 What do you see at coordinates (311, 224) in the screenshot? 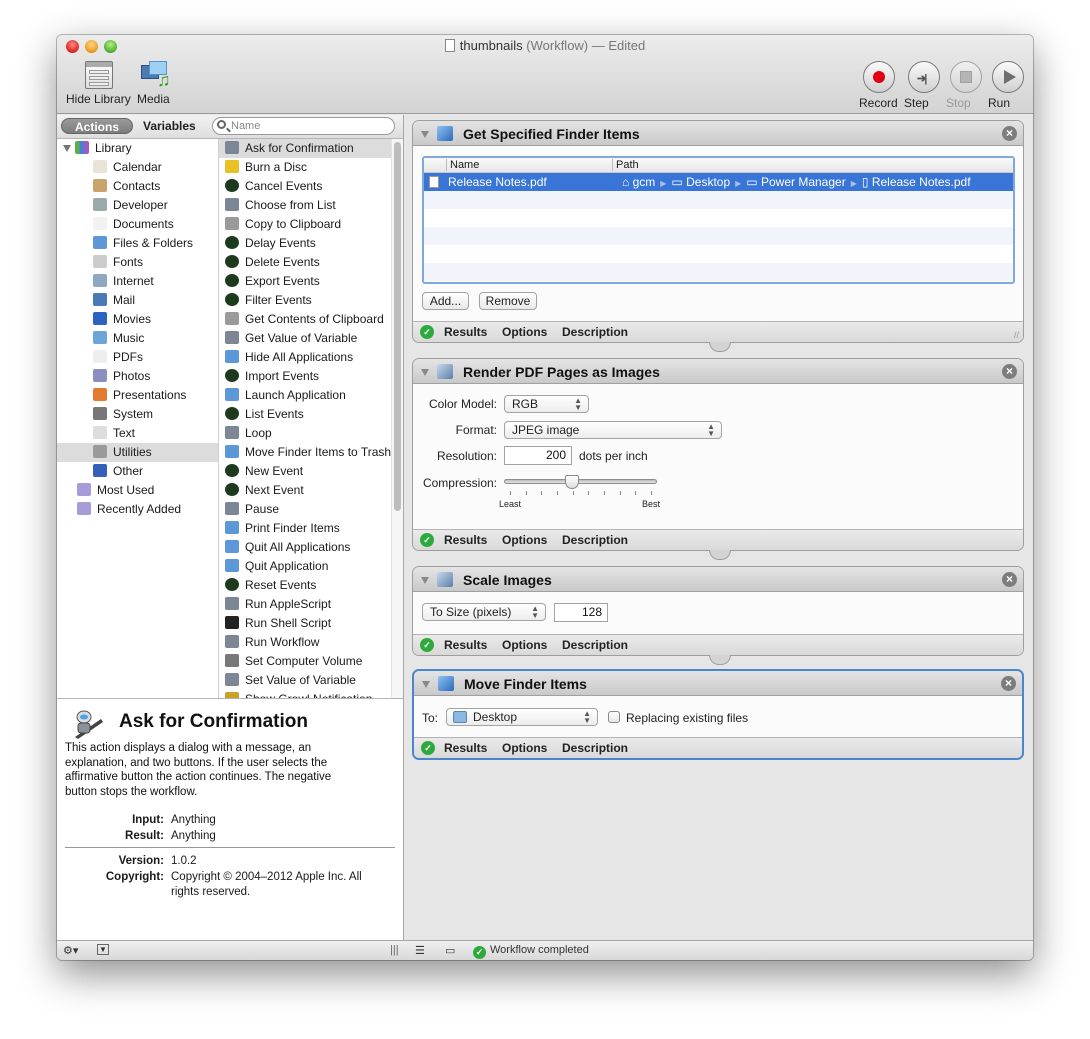
I see `action-item: Copy to Clipboard` at bounding box center [311, 224].